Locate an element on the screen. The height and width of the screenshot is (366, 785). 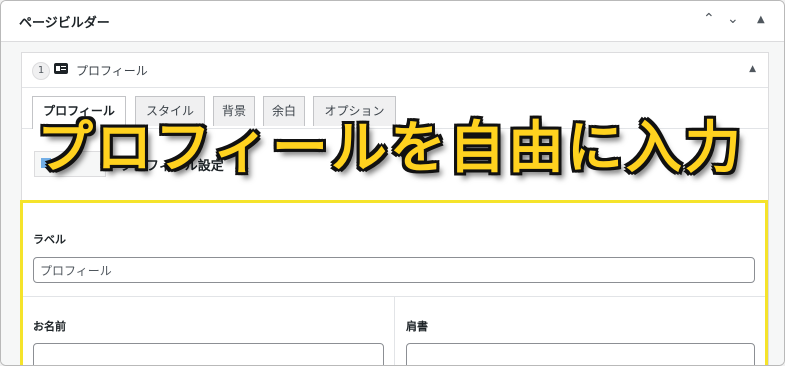
label-input is located at coordinates (394, 270).